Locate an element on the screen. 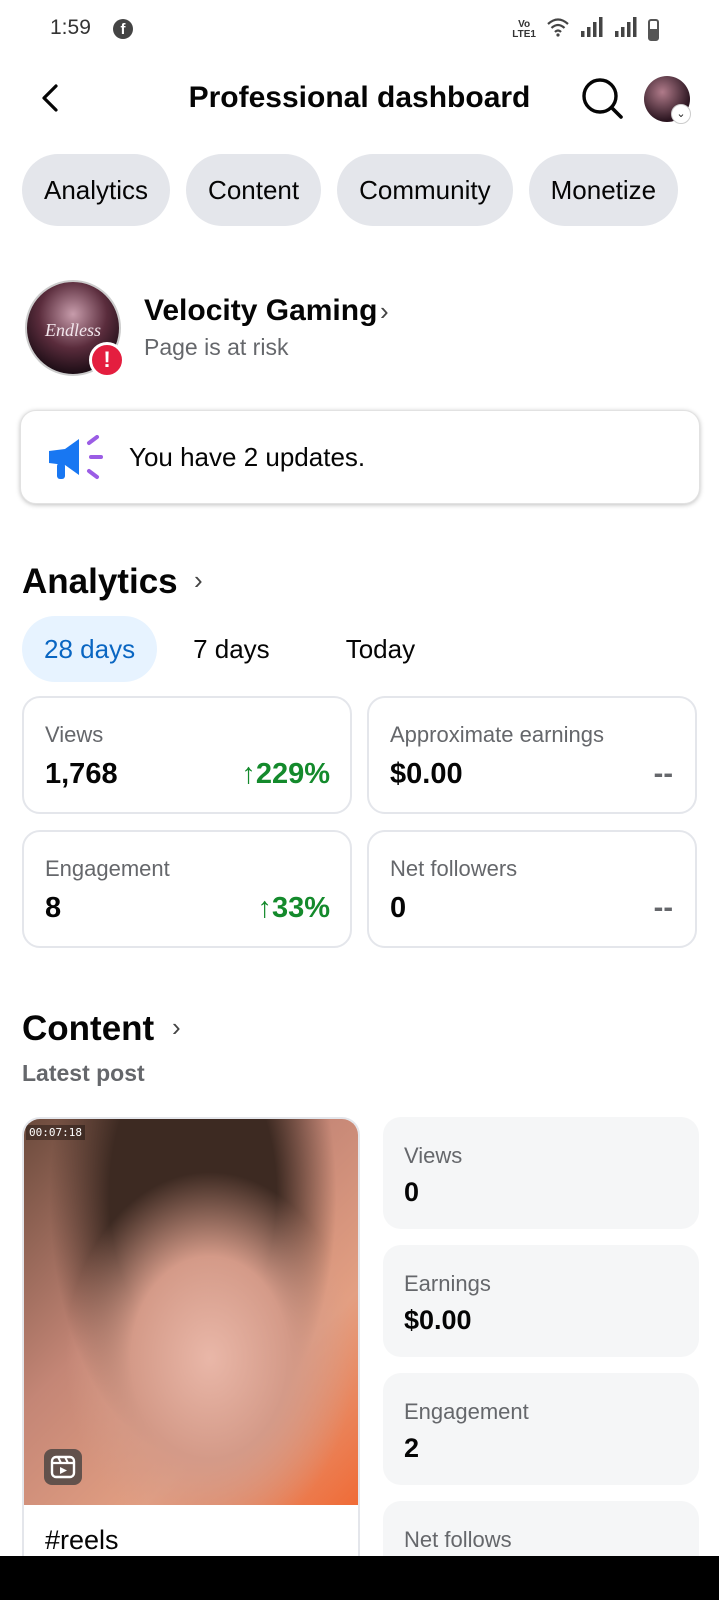 This screenshot has height=1600, width=719. stat-value: 0 is located at coordinates (412, 1192).